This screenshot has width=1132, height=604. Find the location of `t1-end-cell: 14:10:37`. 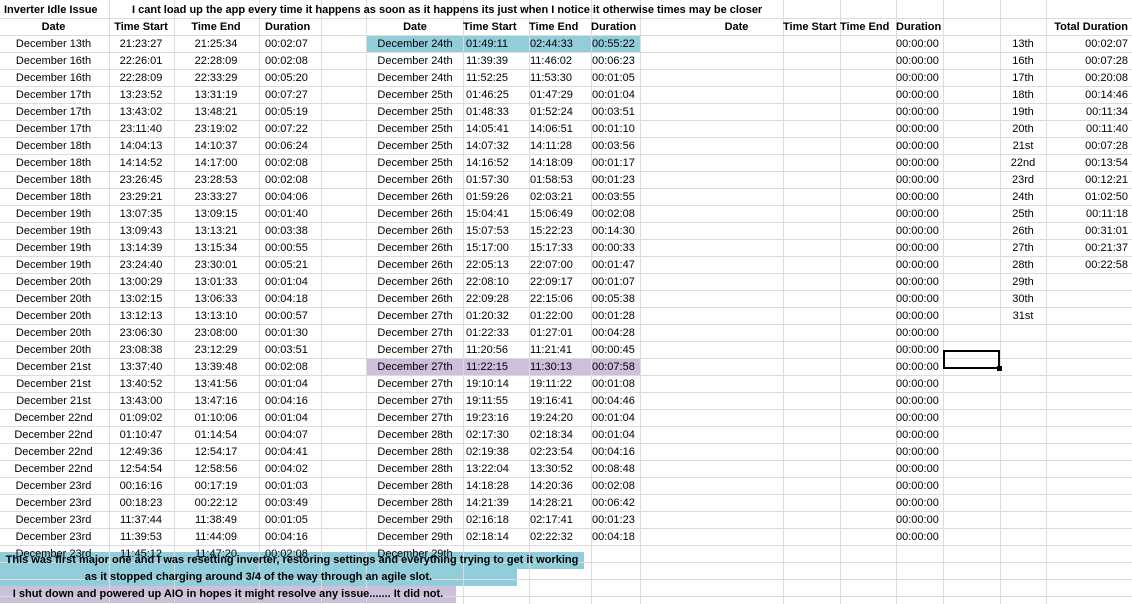

t1-end-cell: 14:10:37 is located at coordinates (216, 146).